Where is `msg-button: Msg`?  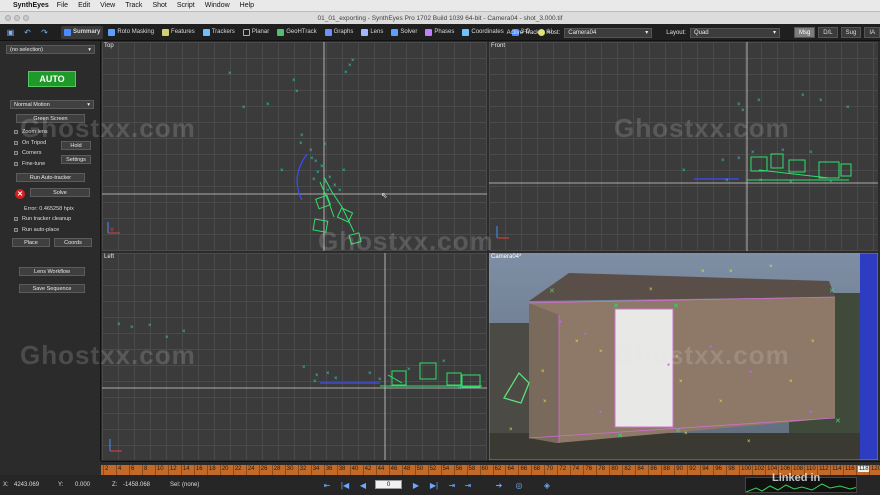
msg-button: Msg is located at coordinates (804, 32).